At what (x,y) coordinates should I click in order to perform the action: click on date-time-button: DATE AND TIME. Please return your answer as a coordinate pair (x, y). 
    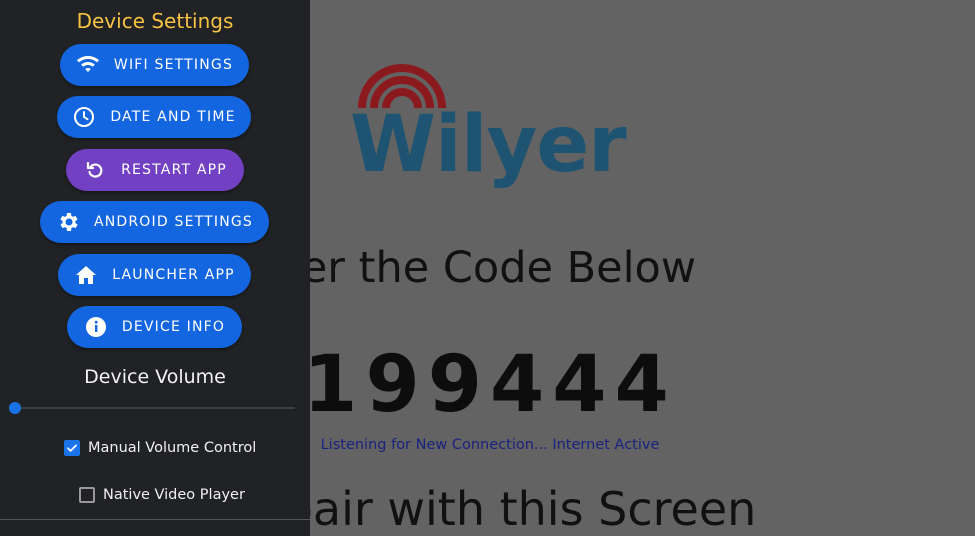
    Looking at the image, I should click on (154, 117).